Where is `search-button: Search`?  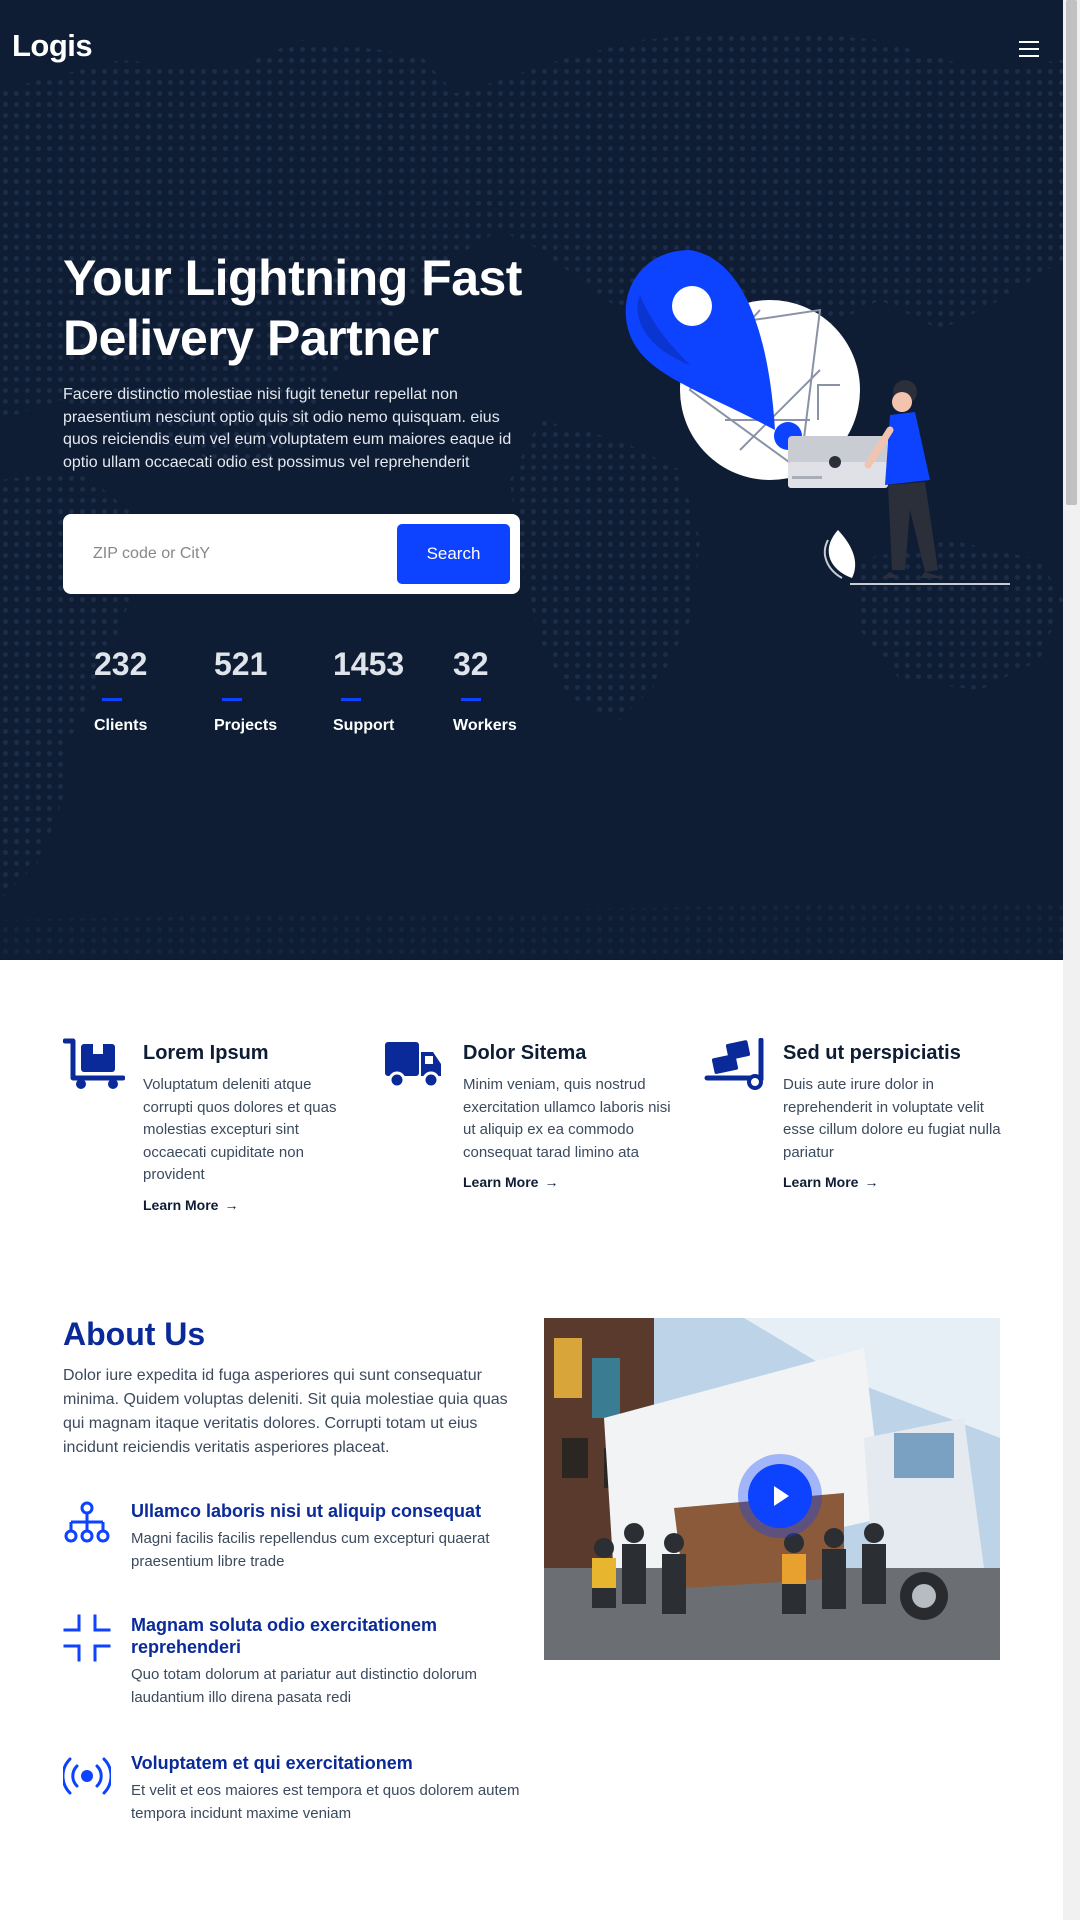 search-button: Search is located at coordinates (453, 554).